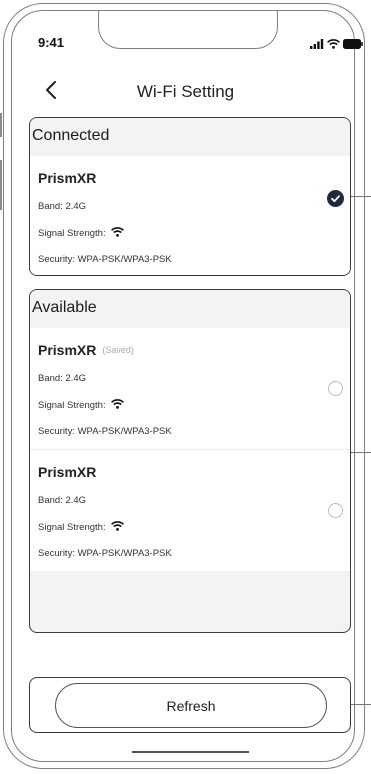 This screenshot has width=371, height=774. I want to click on saved-tag: (Saved), so click(118, 350).